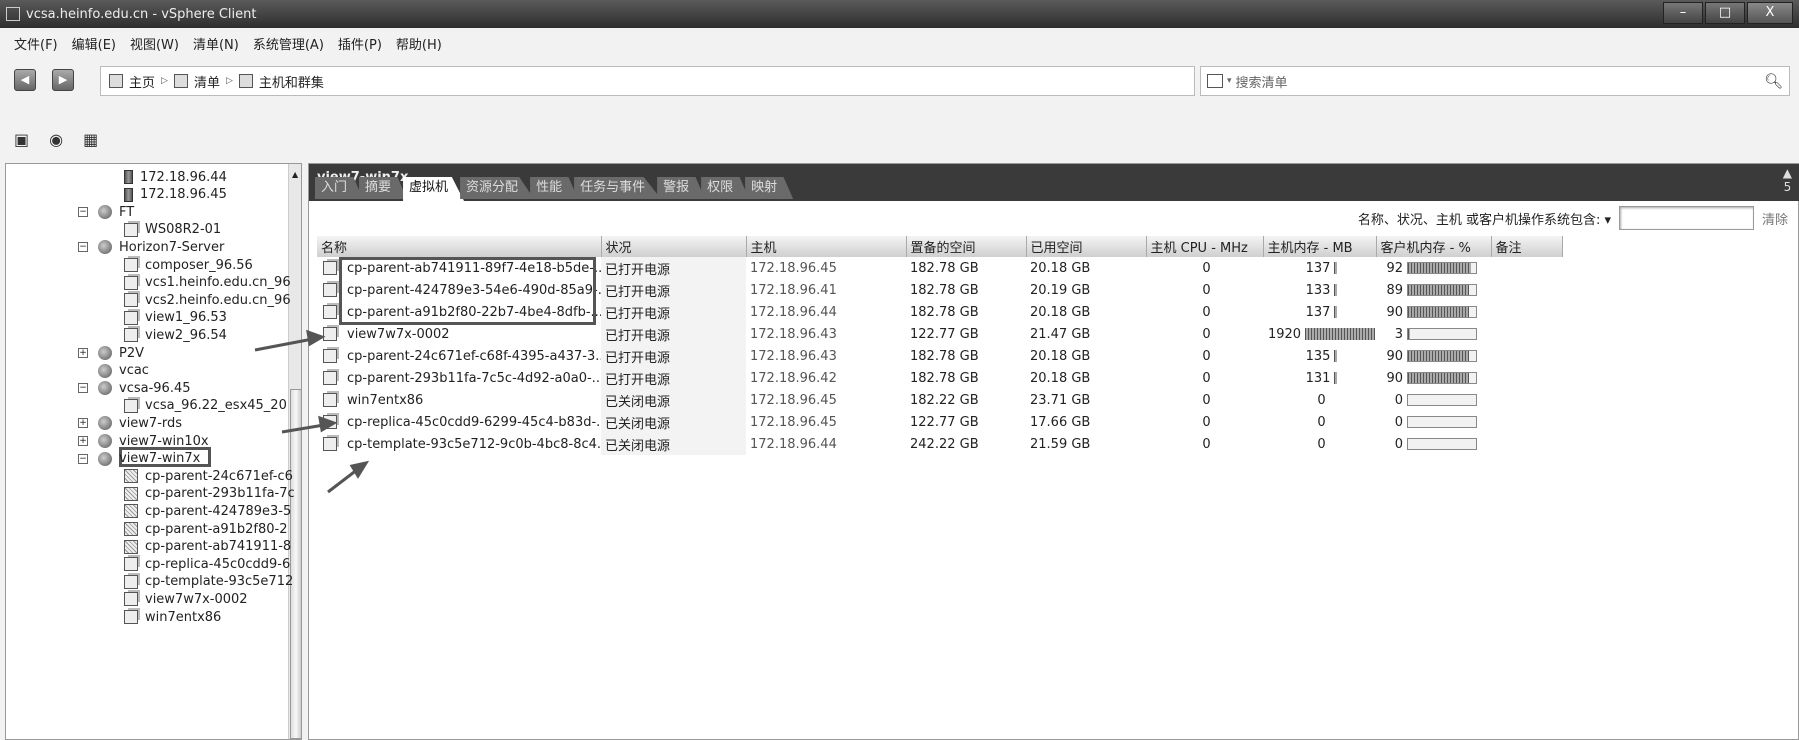 Image resolution: width=1799 pixels, height=740 pixels. I want to click on filter-label: 名称、状况、主机 或客户机操作系统包含: ▾, so click(1484, 218).